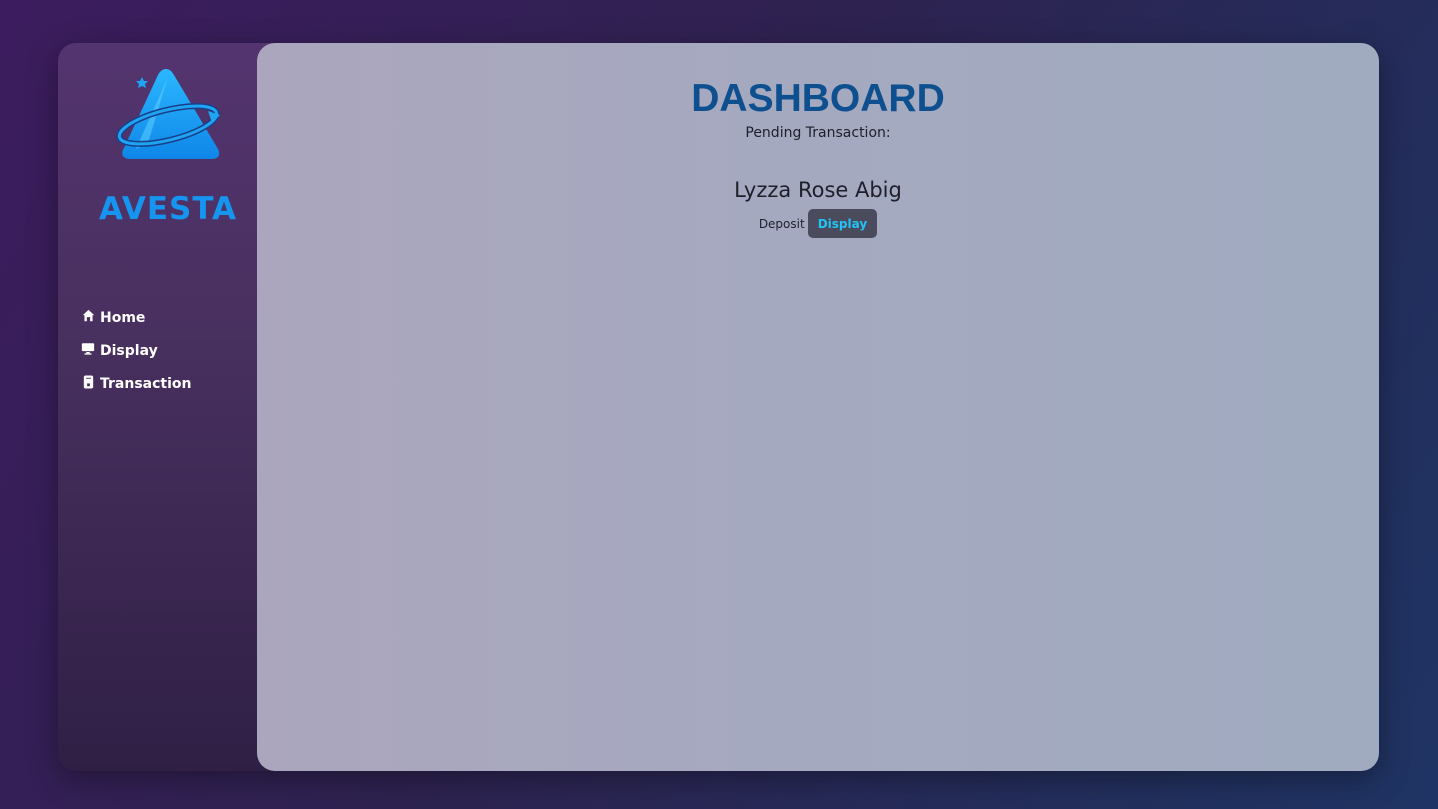 This screenshot has height=809, width=1438. I want to click on sidebar-item-home: Home, so click(176, 317).